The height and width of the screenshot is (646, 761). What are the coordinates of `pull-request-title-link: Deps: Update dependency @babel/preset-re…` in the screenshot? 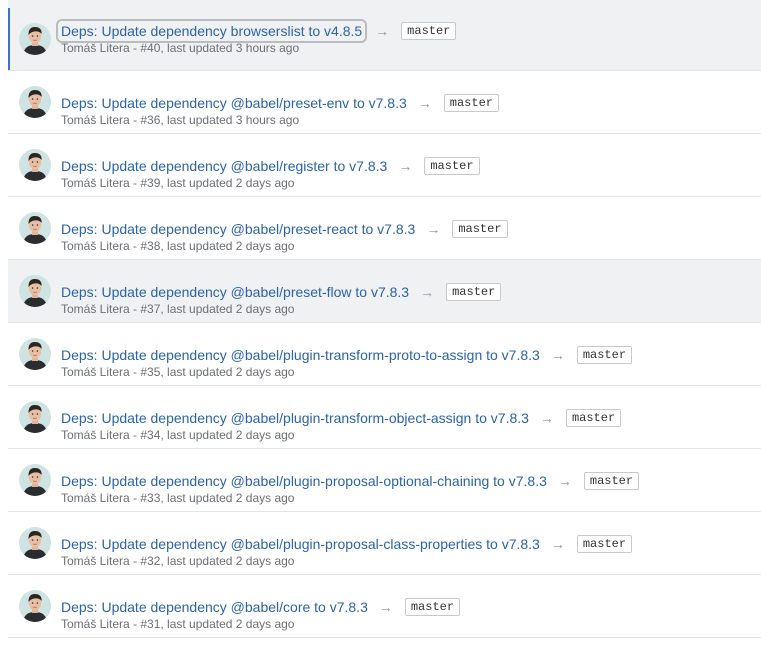 It's located at (238, 229).